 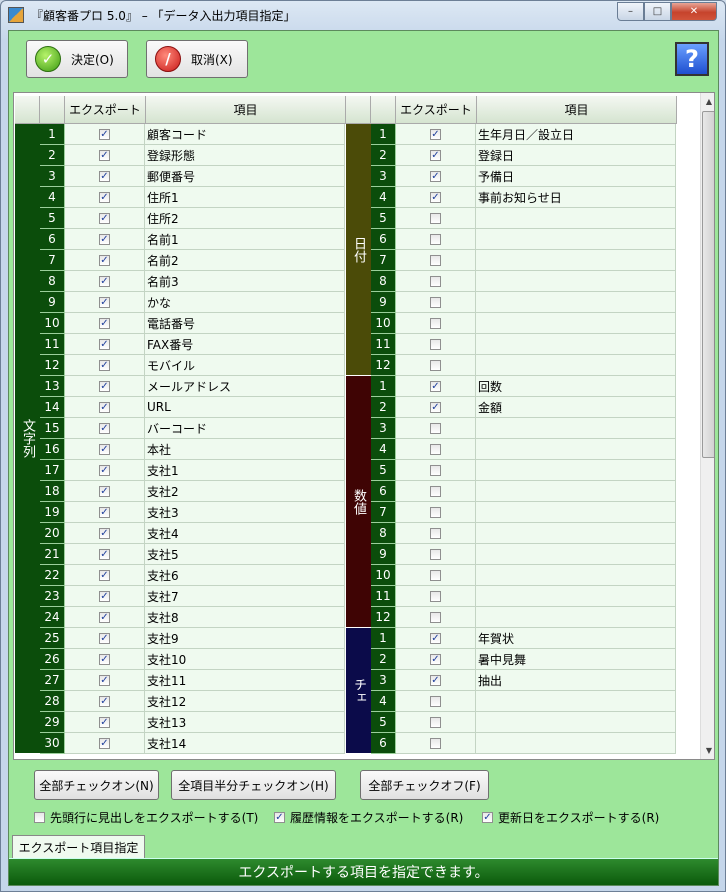 What do you see at coordinates (657, 11) in the screenshot?
I see `maximize-button: □` at bounding box center [657, 11].